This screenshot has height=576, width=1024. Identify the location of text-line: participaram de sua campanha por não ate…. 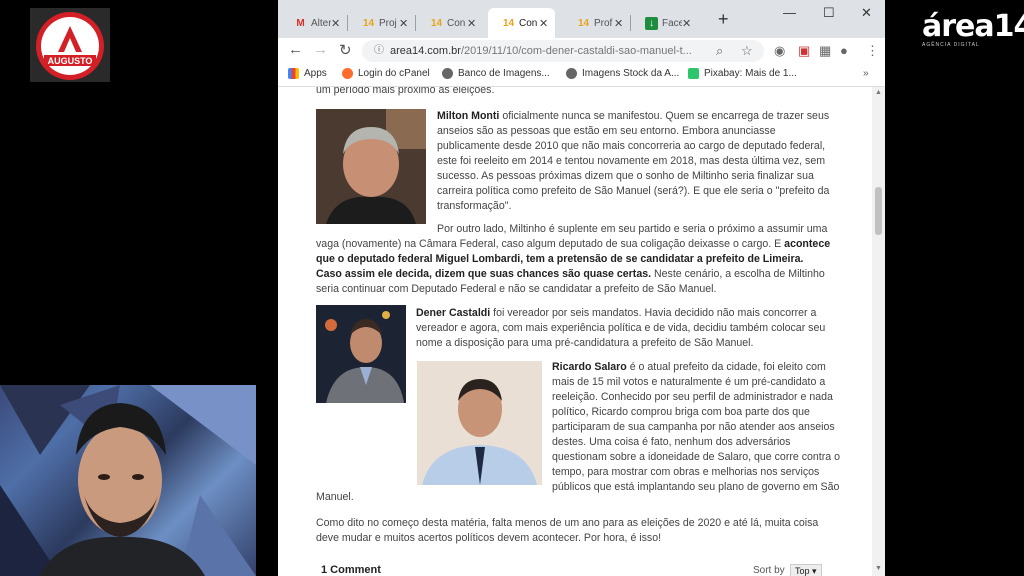
(693, 427).